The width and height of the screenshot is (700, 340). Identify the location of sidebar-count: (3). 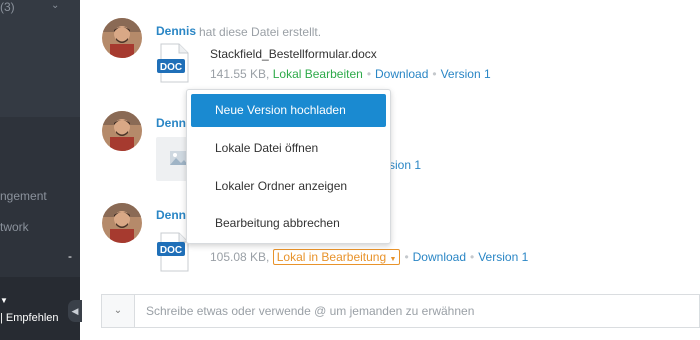
(7, 7).